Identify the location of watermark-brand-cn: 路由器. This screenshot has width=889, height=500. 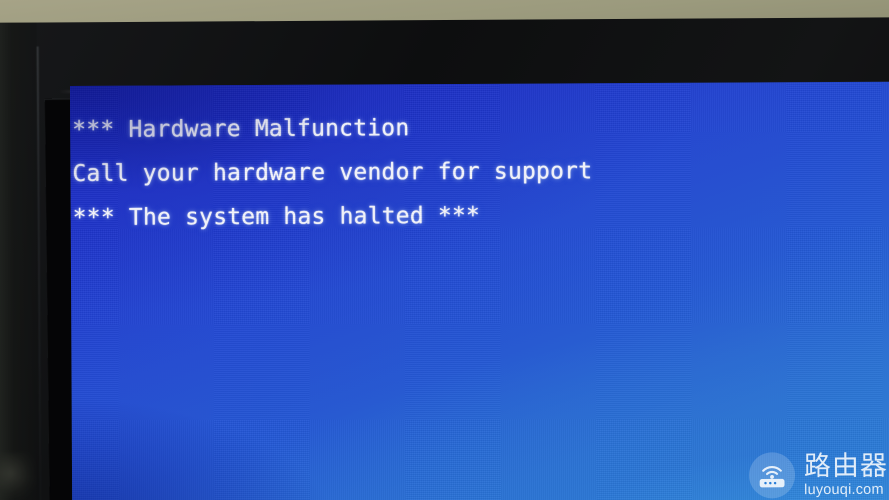
(846, 466).